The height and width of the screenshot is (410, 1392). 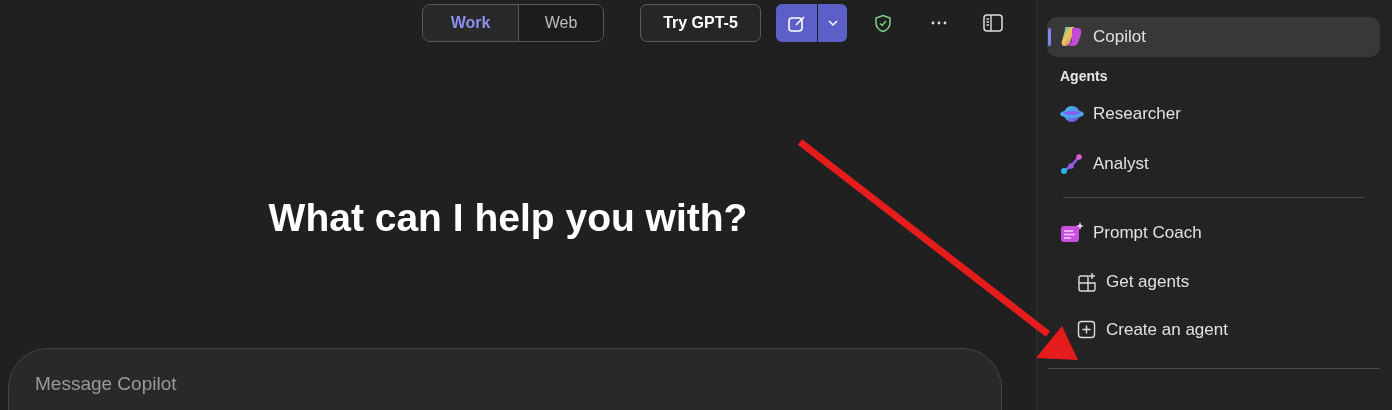 What do you see at coordinates (505, 379) in the screenshot?
I see `message-input: Message Copilot` at bounding box center [505, 379].